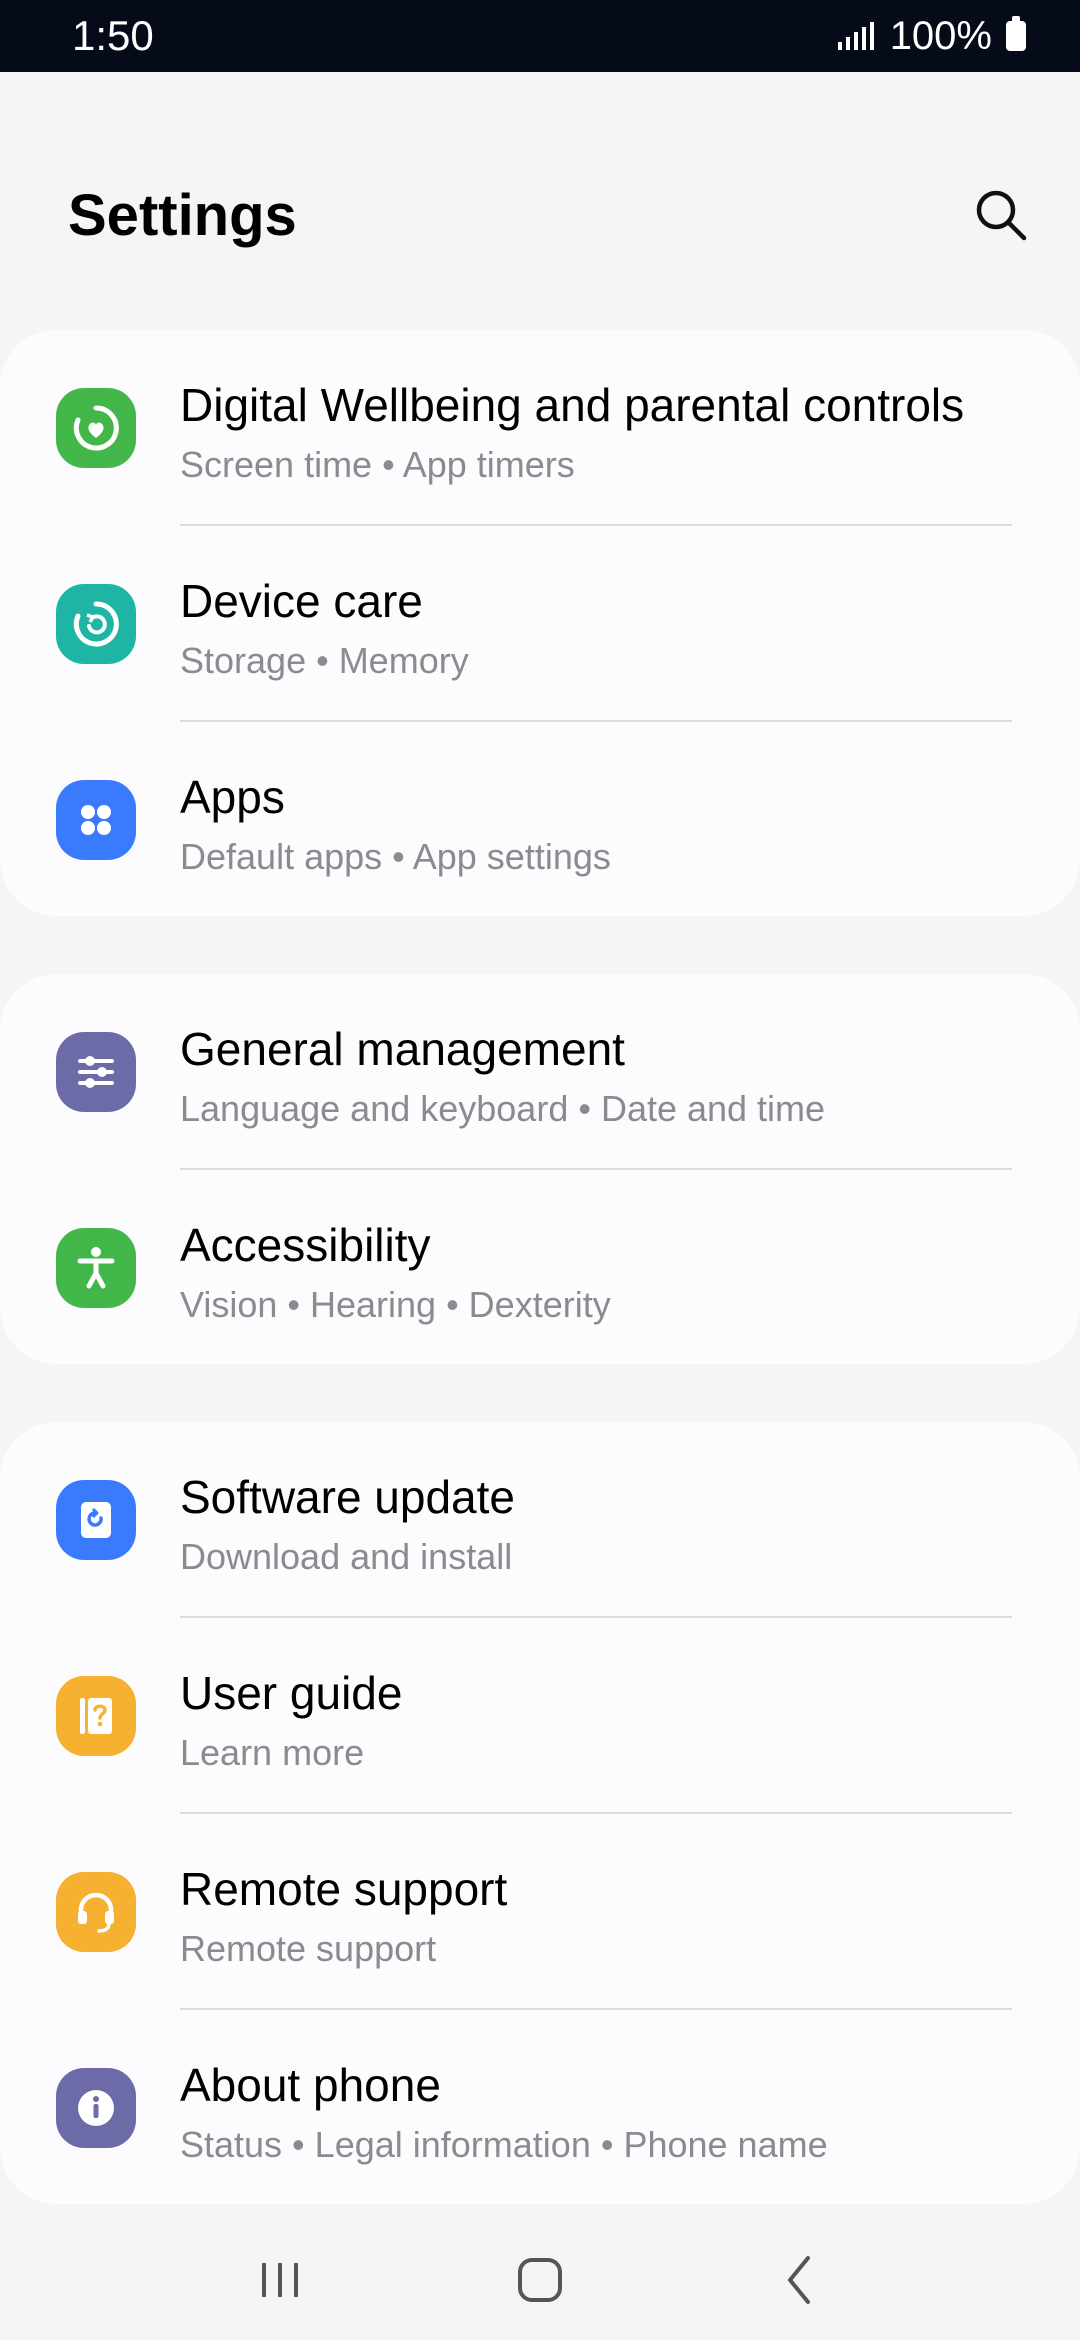 The width and height of the screenshot is (1080, 2340). What do you see at coordinates (301, 601) in the screenshot?
I see `item-title: Device care` at bounding box center [301, 601].